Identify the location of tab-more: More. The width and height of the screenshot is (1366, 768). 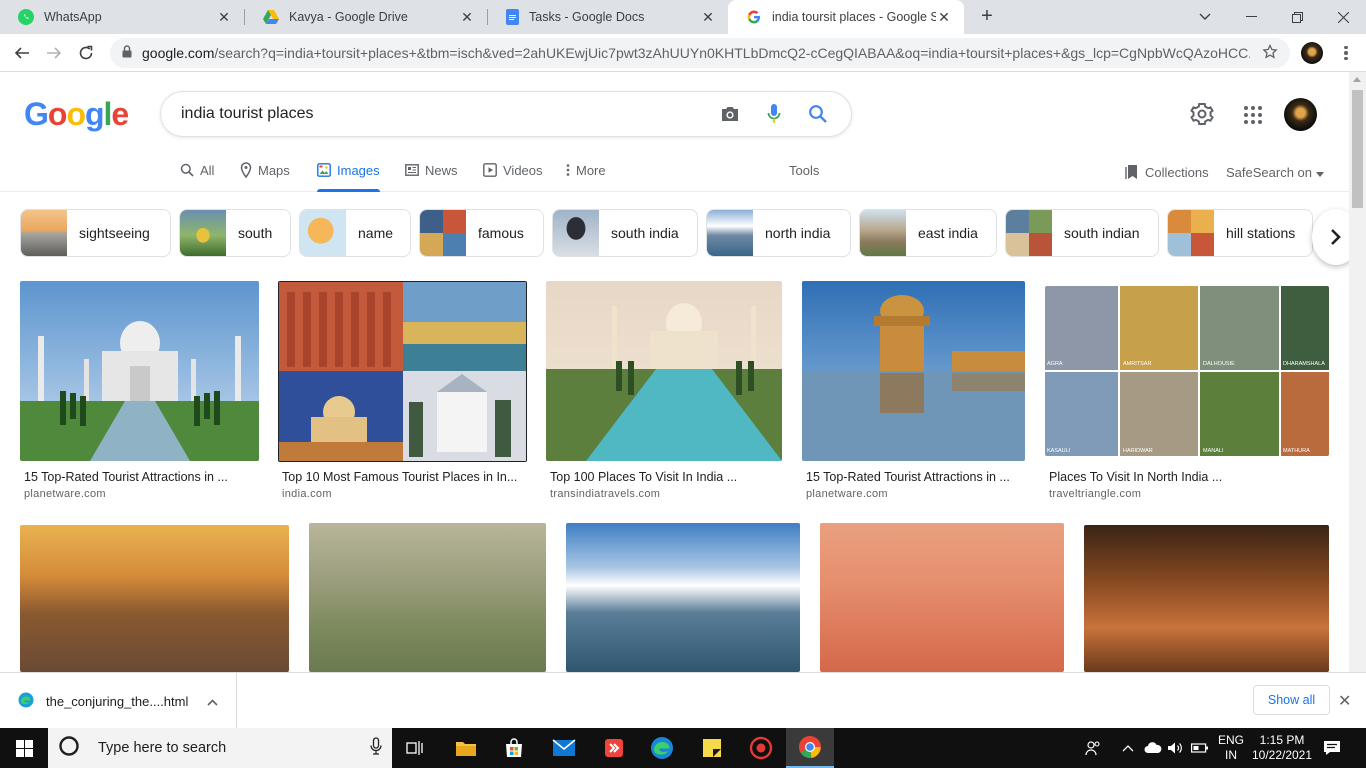
(586, 170).